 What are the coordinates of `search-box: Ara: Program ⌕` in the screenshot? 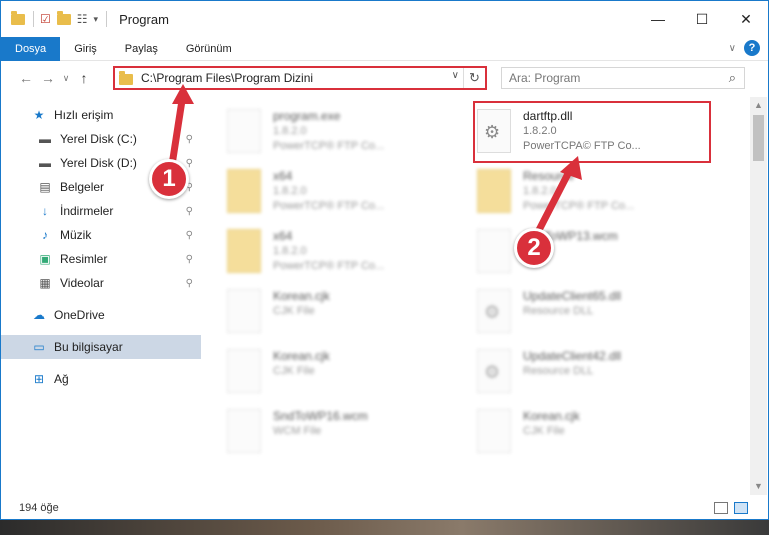 It's located at (623, 78).